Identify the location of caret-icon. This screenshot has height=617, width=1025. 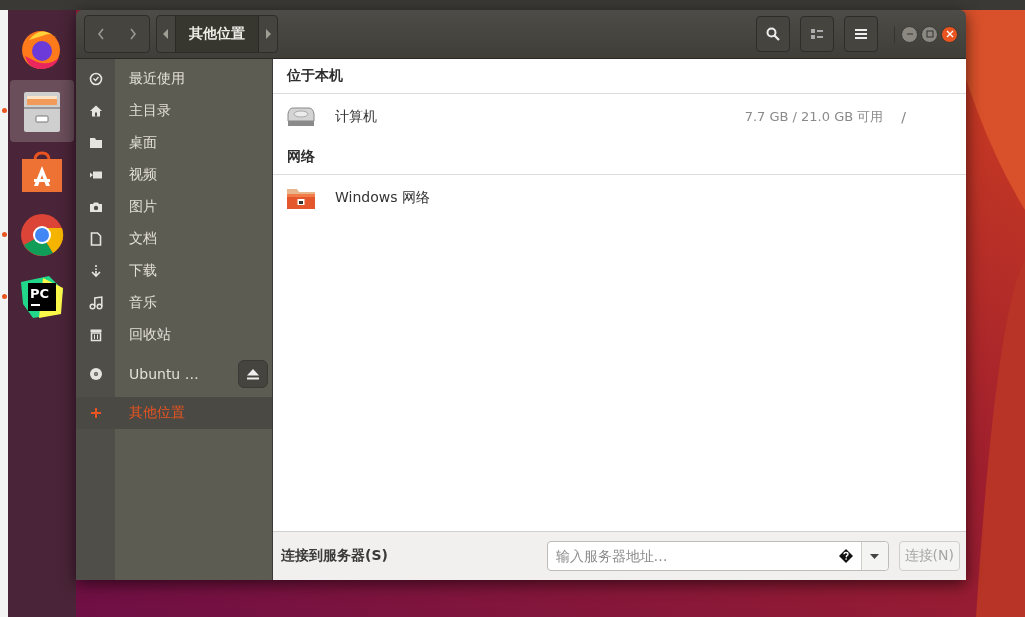
(875, 556).